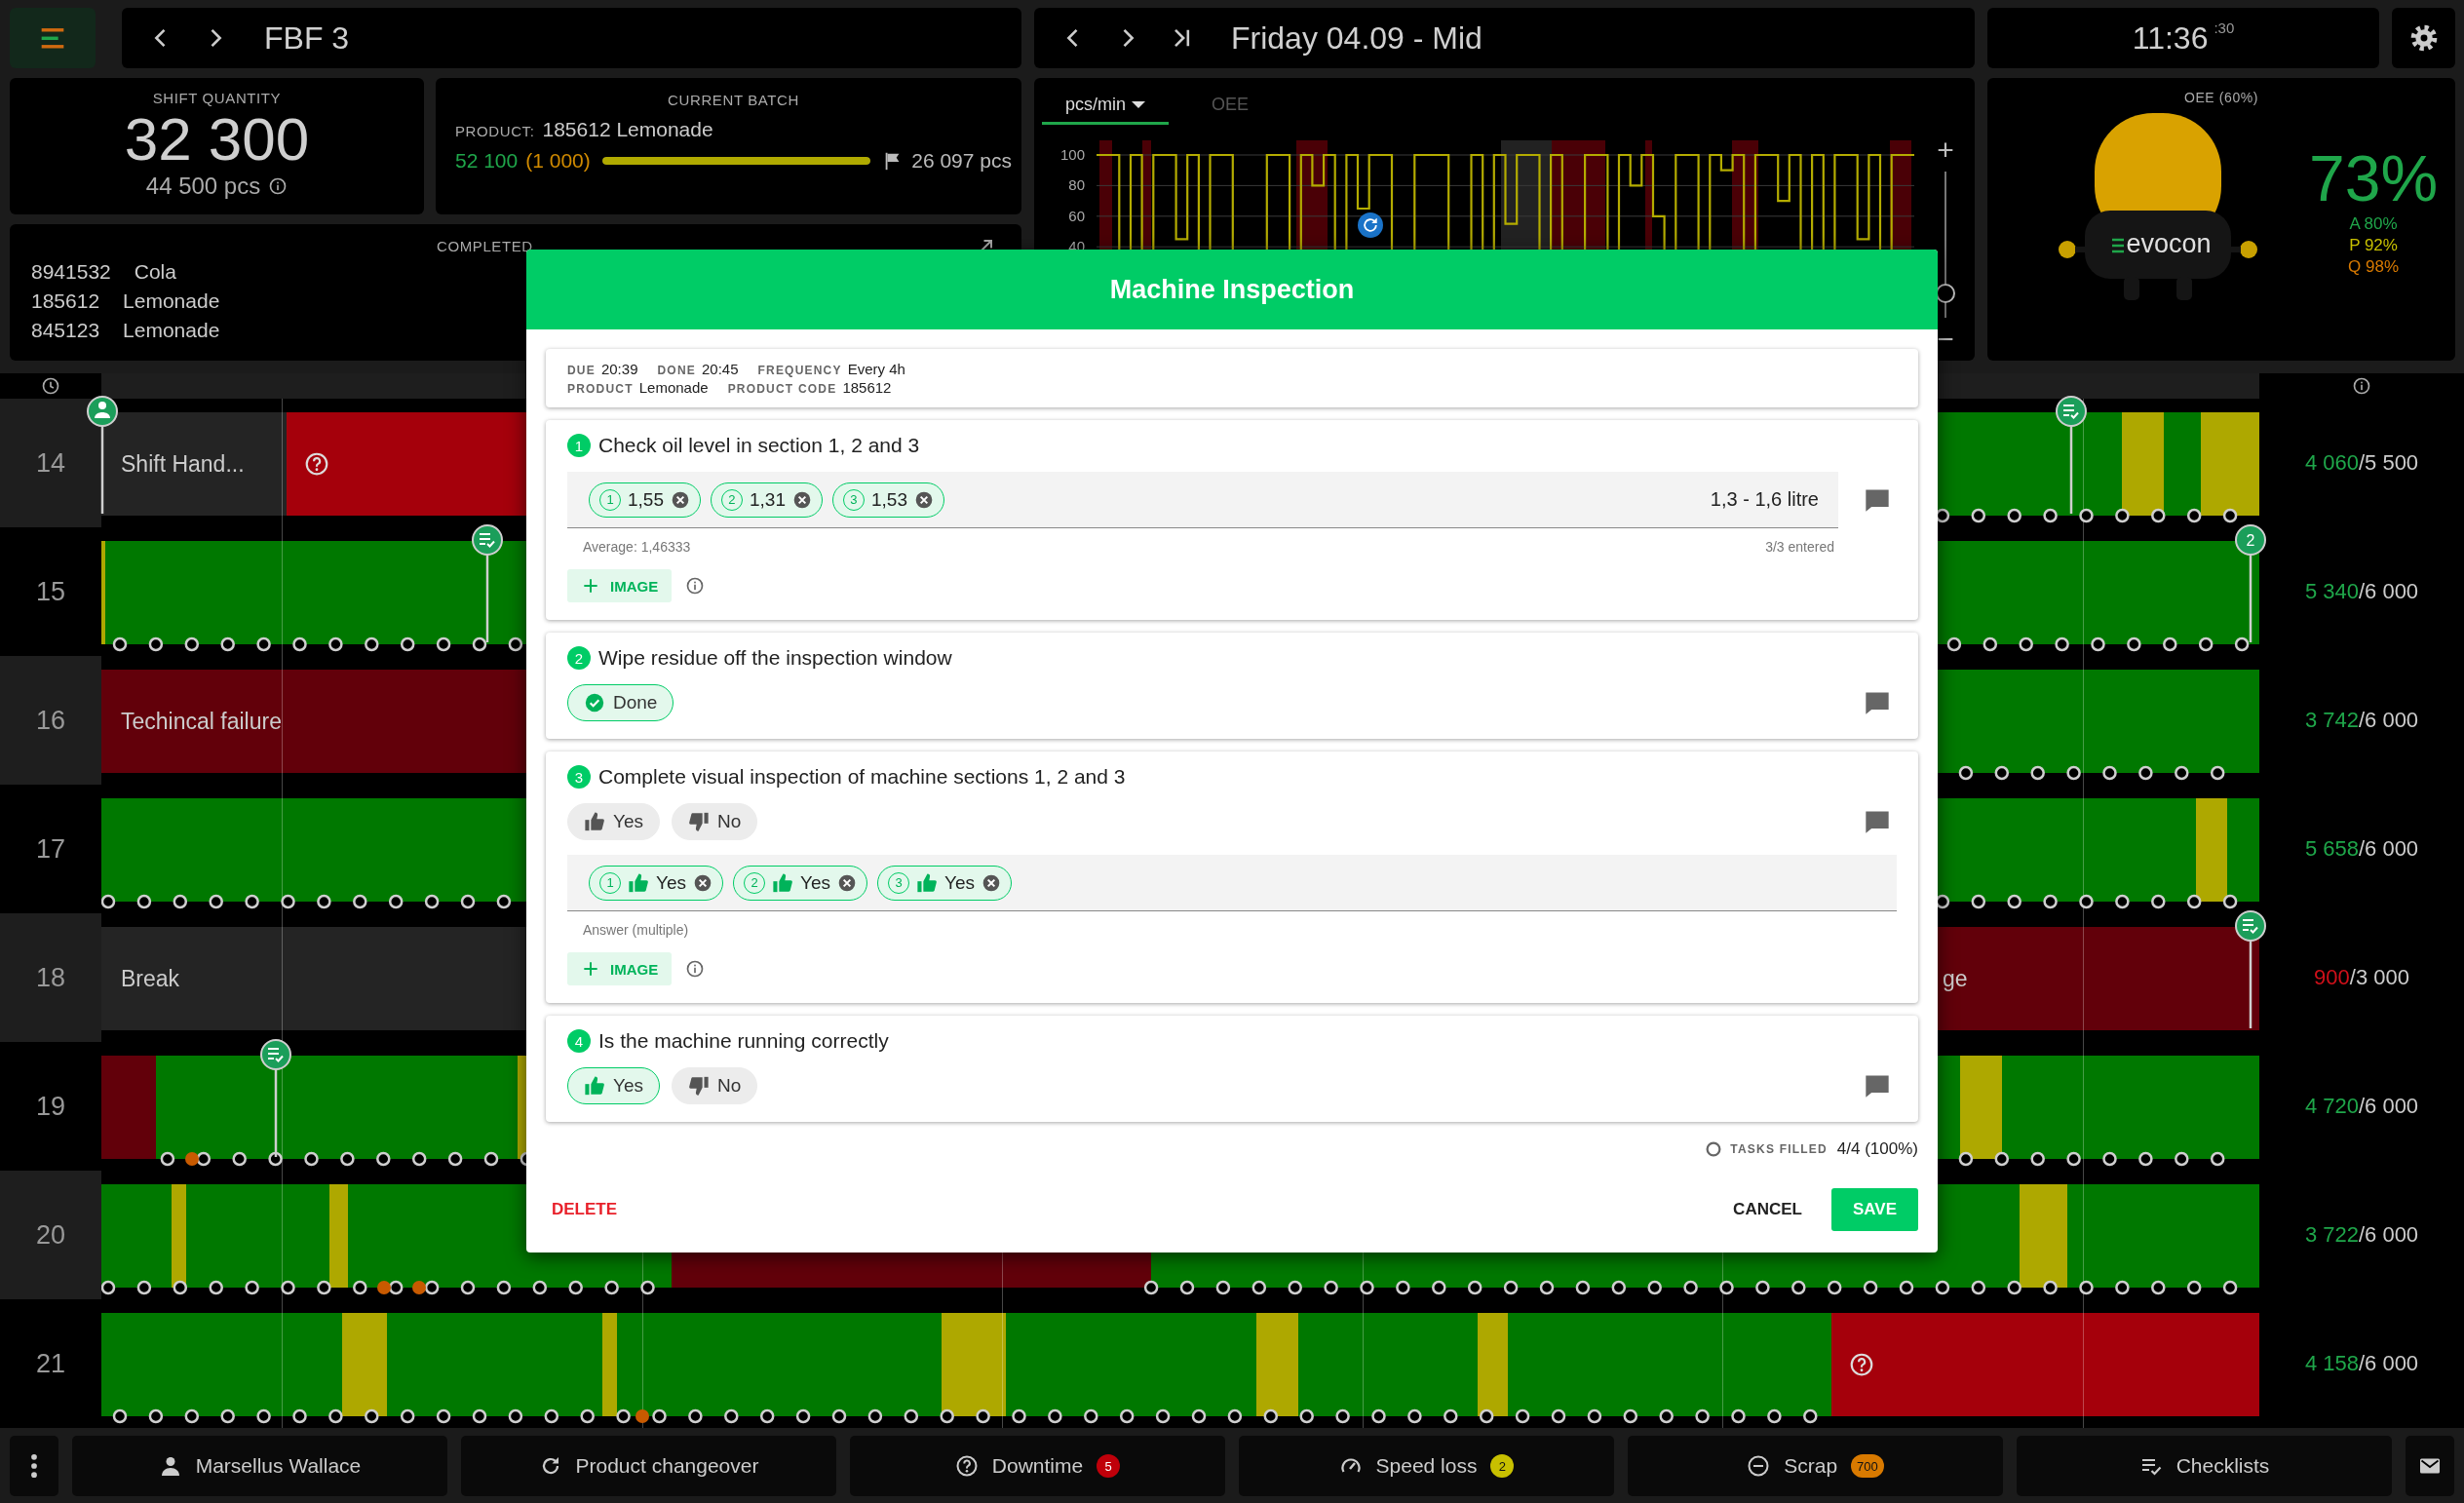 The height and width of the screenshot is (1503, 2464). What do you see at coordinates (2224, 27) in the screenshot?
I see `clock-seconds: :30` at bounding box center [2224, 27].